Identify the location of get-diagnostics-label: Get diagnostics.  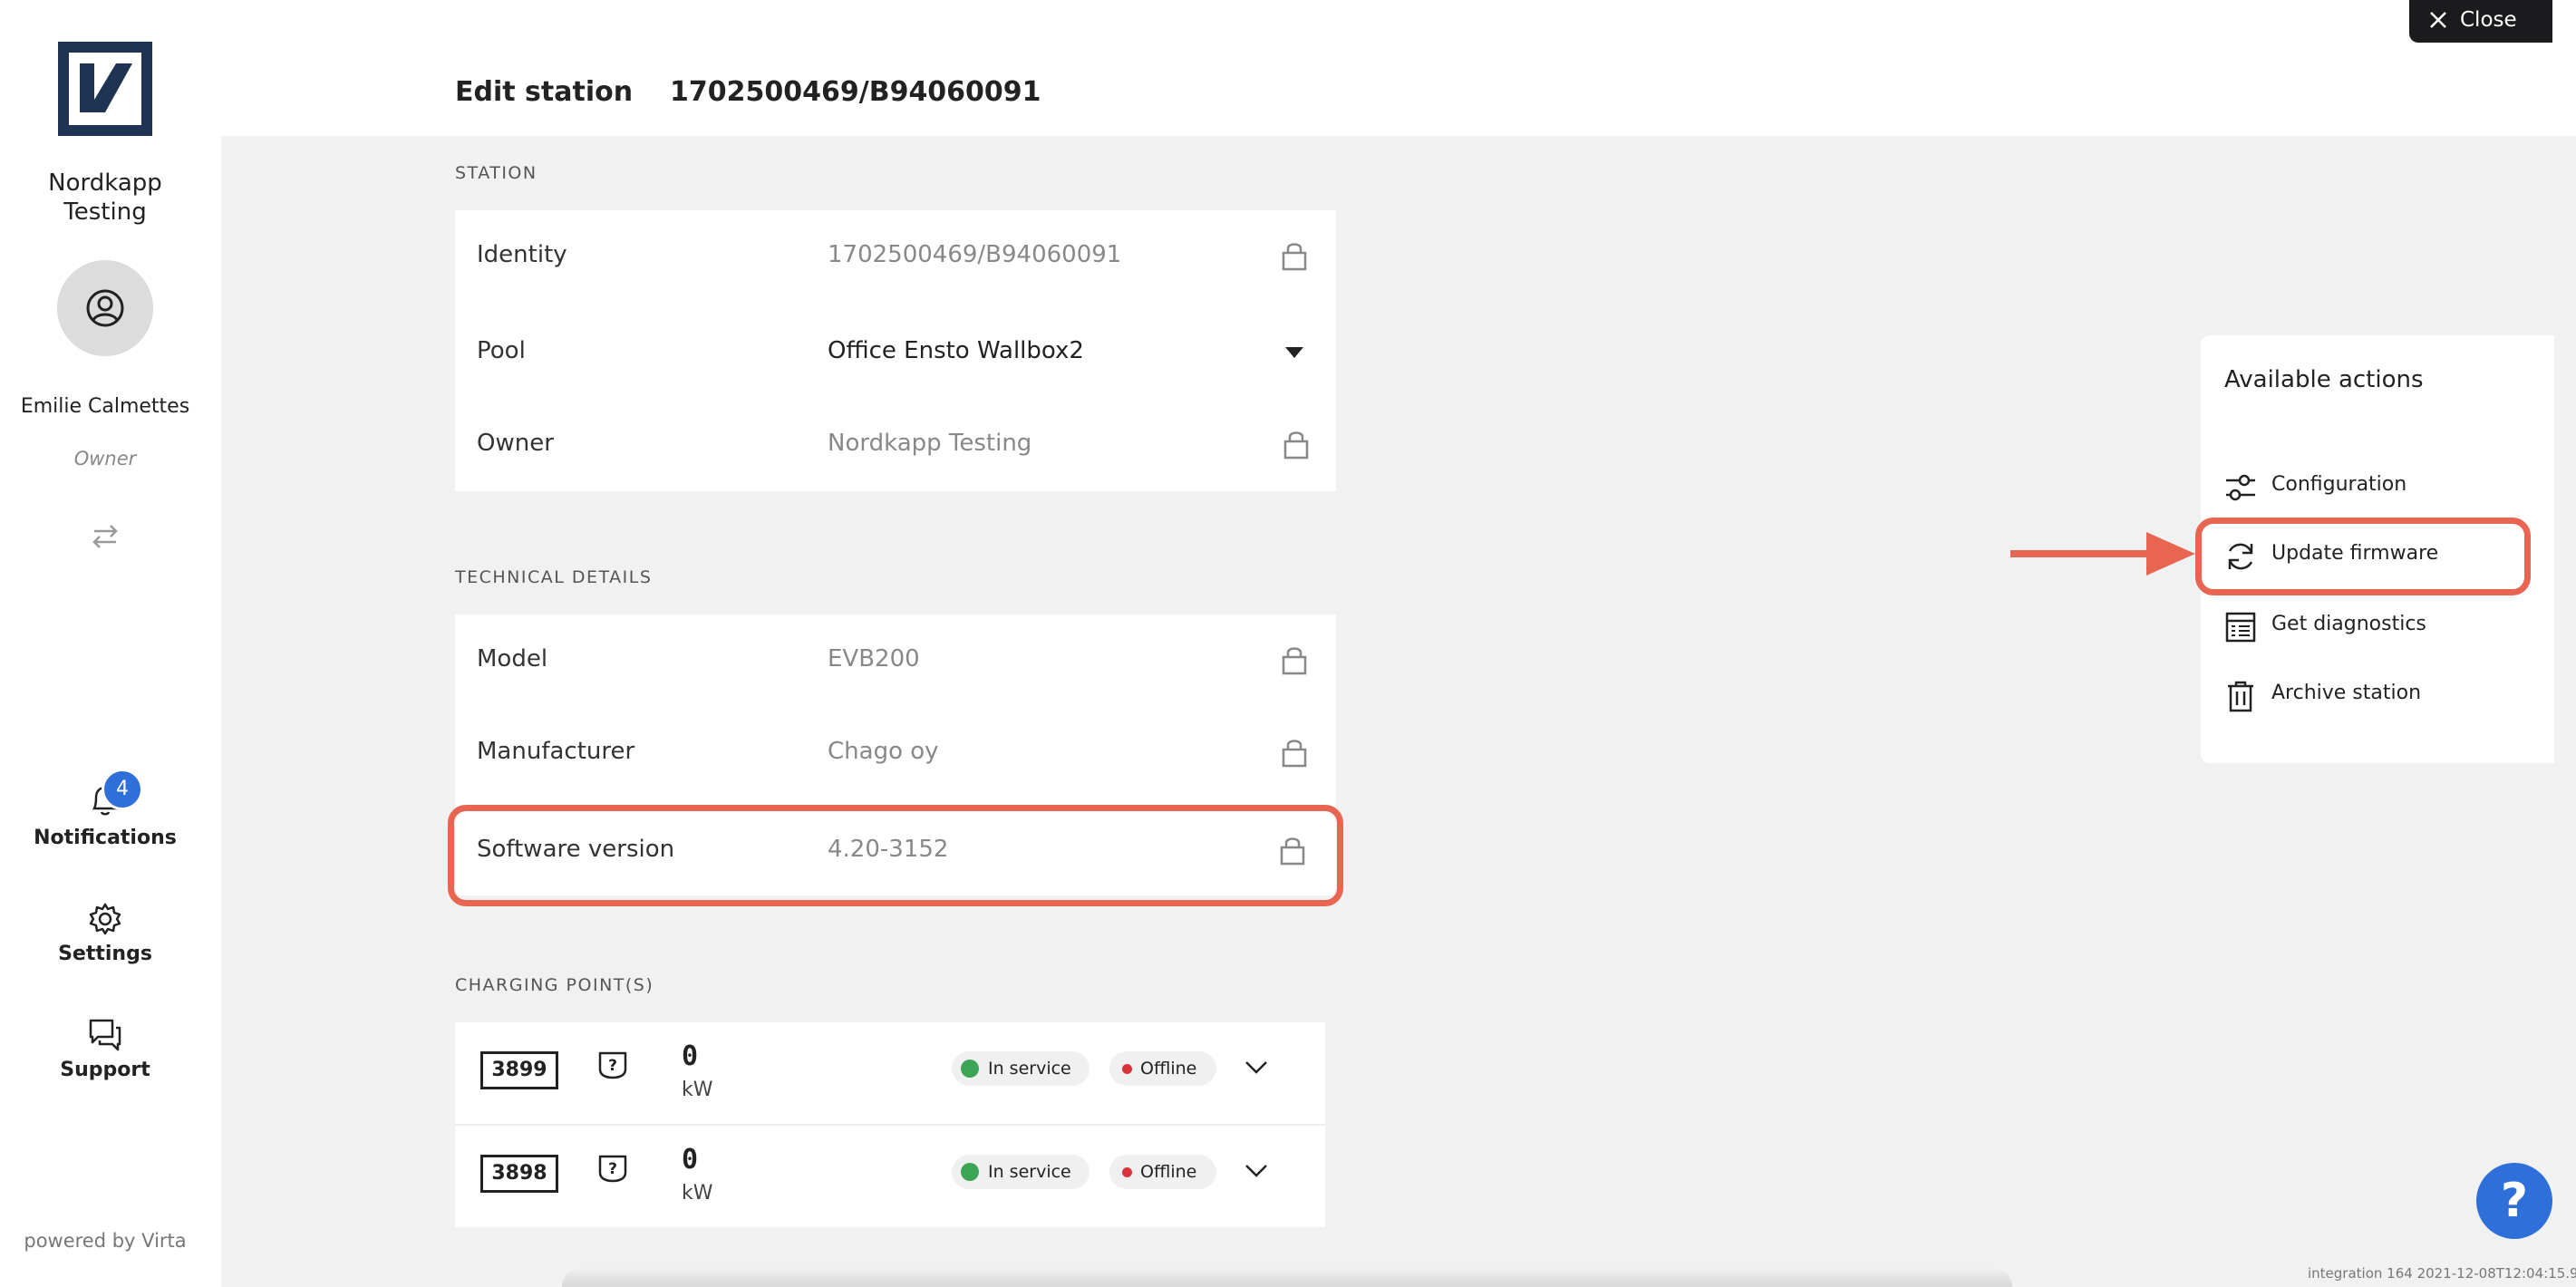
(2348, 624).